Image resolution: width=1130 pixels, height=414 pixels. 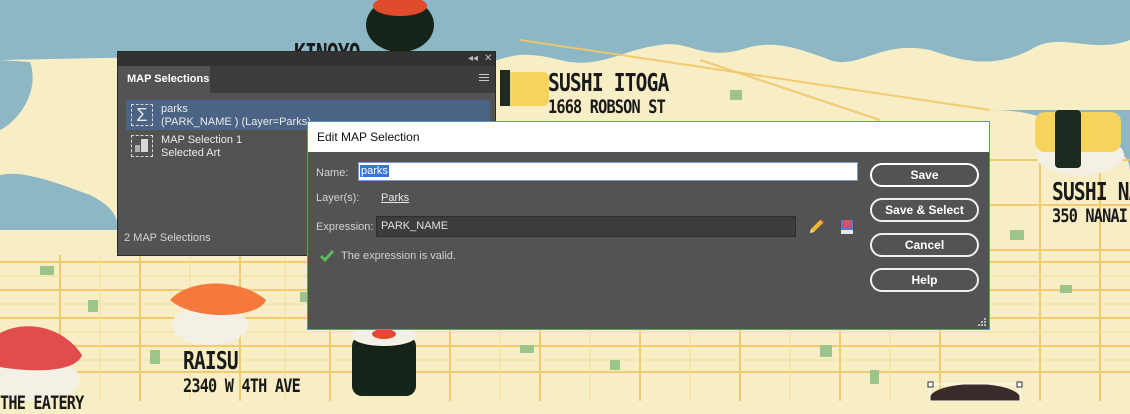 What do you see at coordinates (586, 226) in the screenshot?
I see `expression-input: PARK_NAME` at bounding box center [586, 226].